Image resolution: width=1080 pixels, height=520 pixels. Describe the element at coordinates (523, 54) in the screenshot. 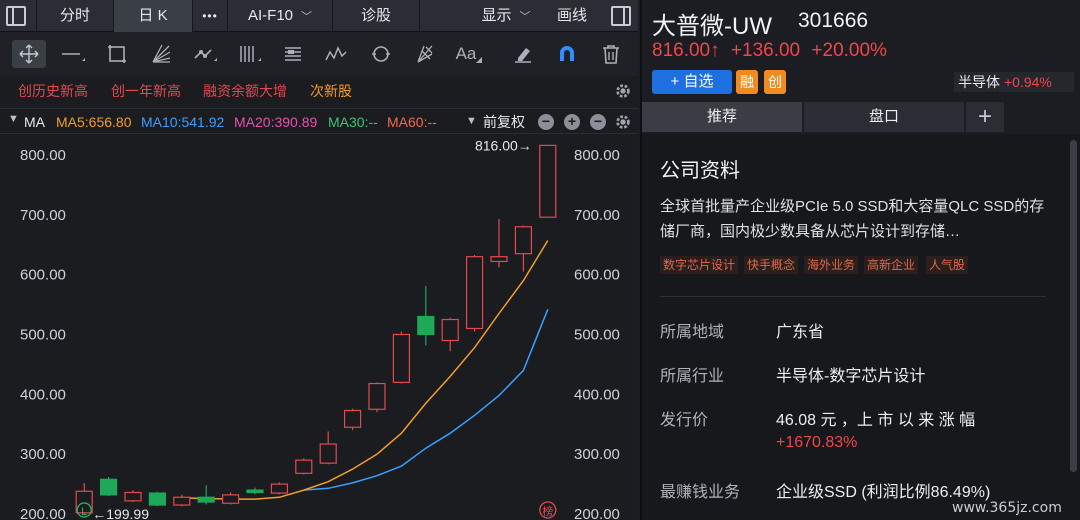

I see `eraser-icon` at that location.